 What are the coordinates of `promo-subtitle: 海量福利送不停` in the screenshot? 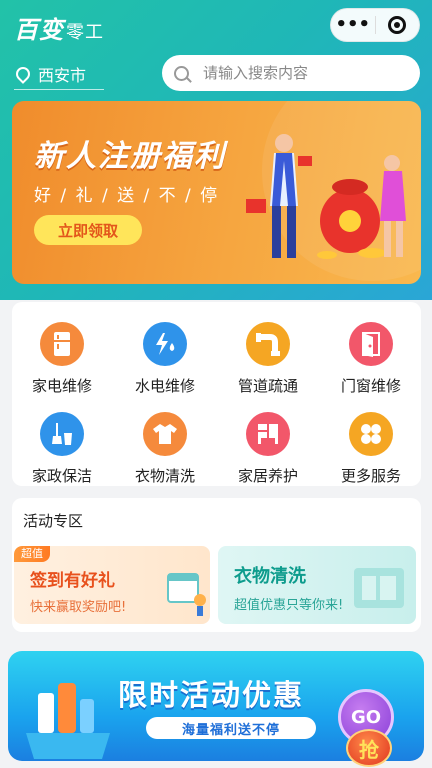 It's located at (231, 728).